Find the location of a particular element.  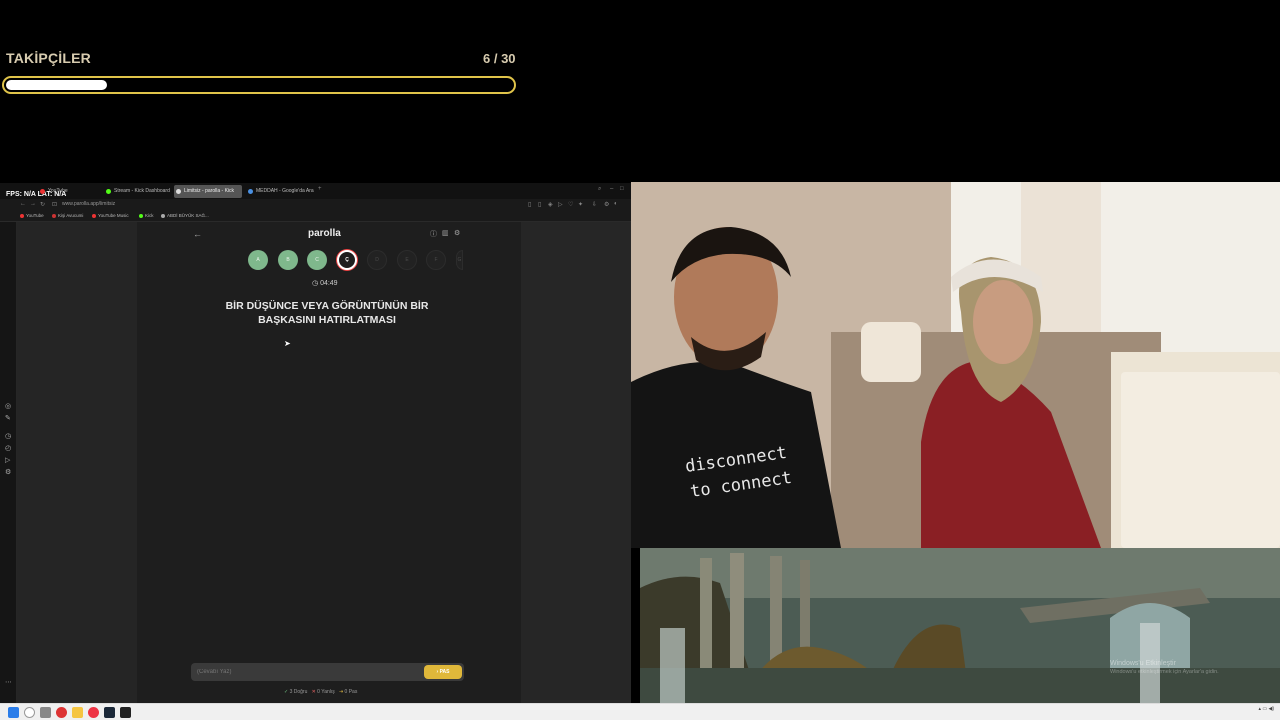

search-icon is located at coordinates (29, 712).